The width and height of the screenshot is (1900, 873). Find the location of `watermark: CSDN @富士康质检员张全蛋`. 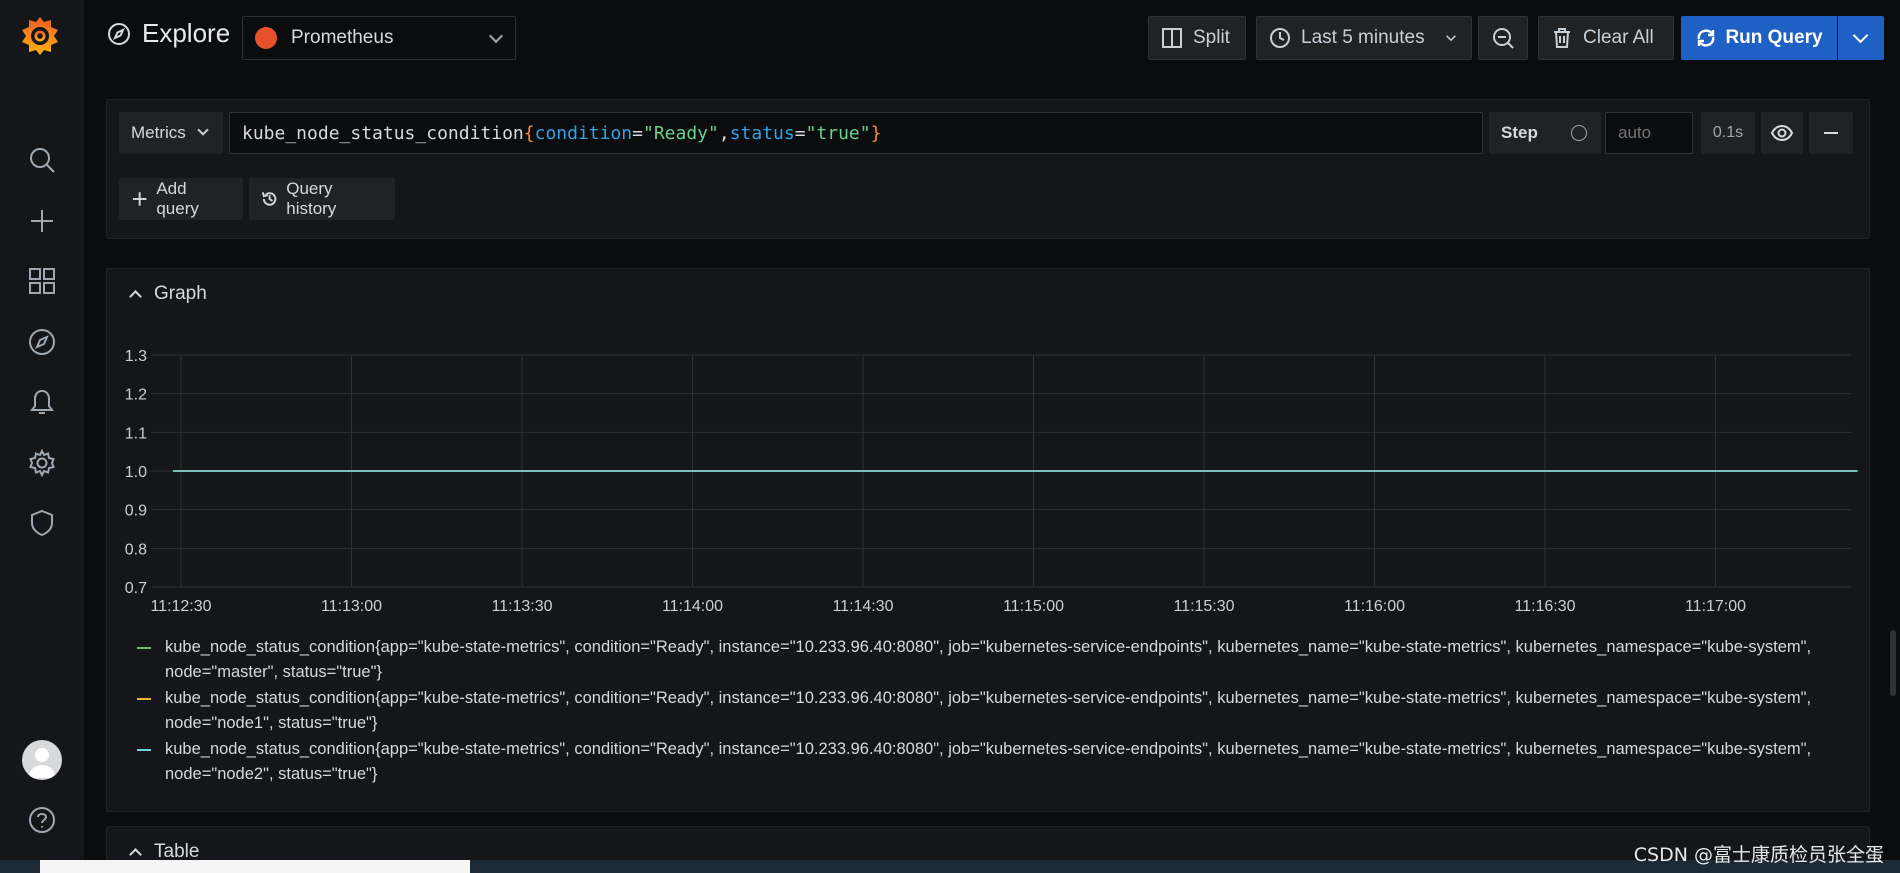

watermark: CSDN @富士康质检员张全蛋 is located at coordinates (1758, 855).